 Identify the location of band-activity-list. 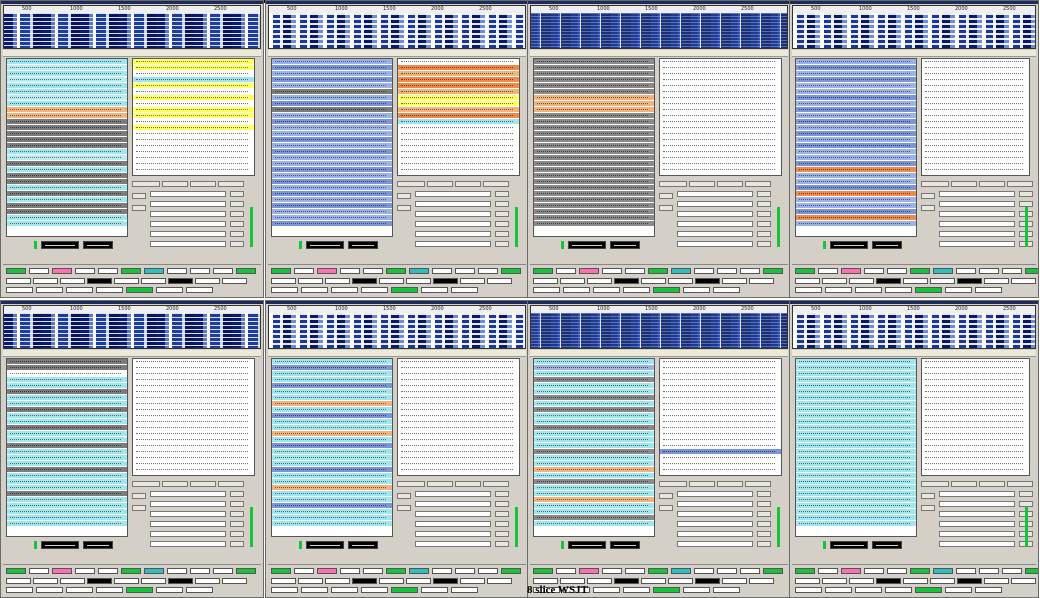
(856, 447).